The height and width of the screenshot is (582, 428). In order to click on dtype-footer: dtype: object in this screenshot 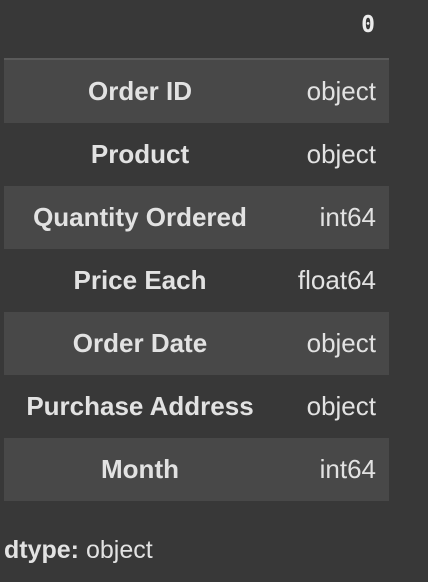, I will do `click(78, 550)`.